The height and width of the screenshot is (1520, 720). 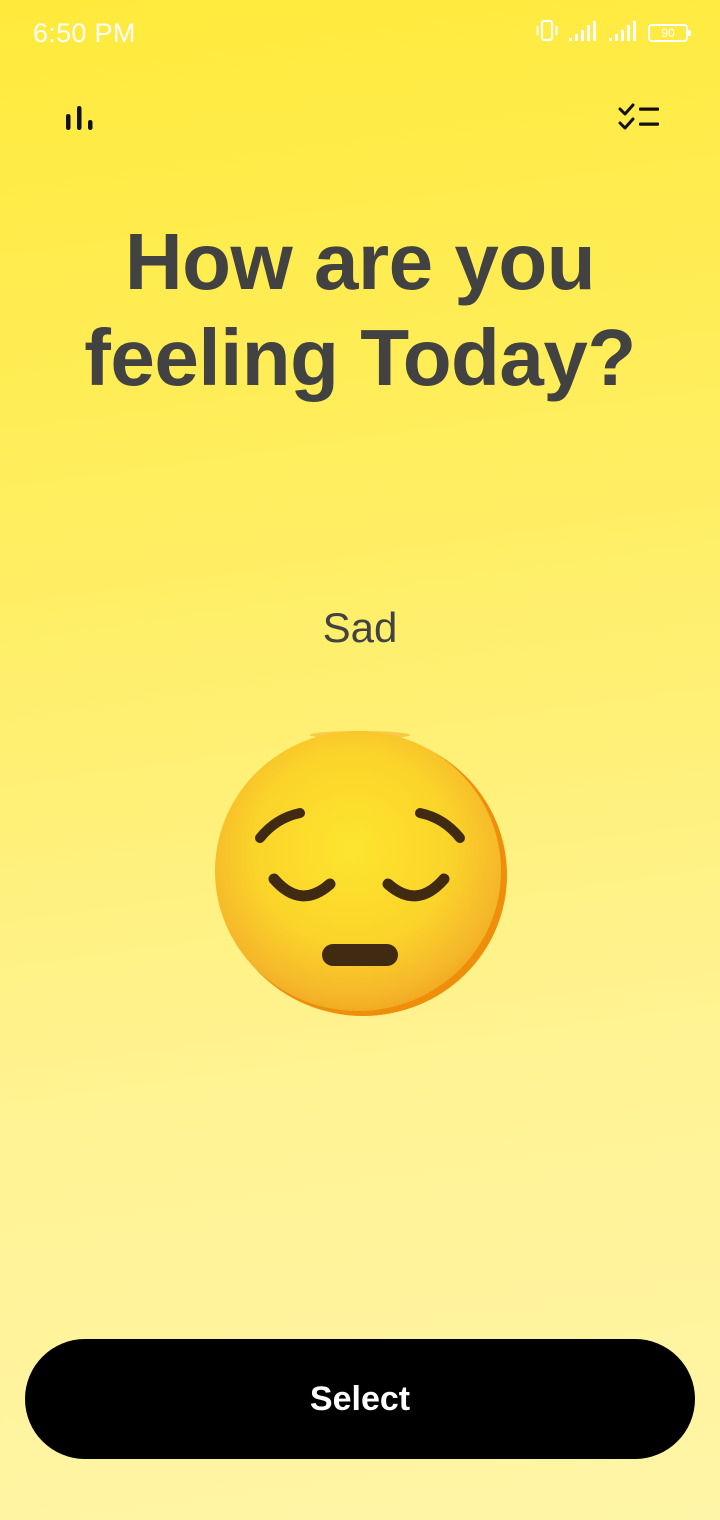 I want to click on status-time: 6:50 PM, so click(x=84, y=33).